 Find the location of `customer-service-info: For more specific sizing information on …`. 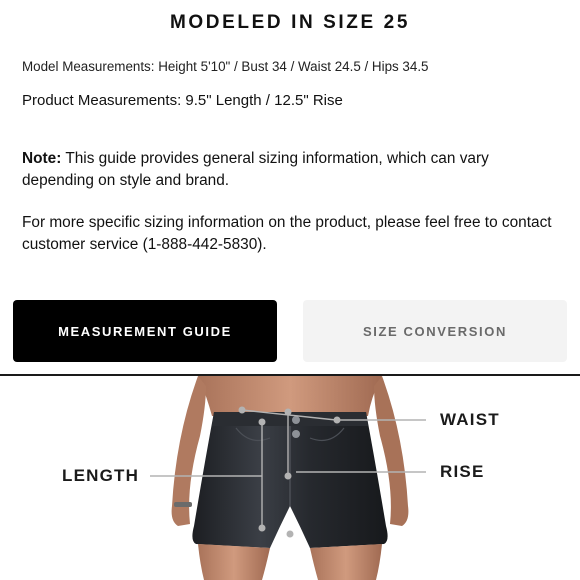

customer-service-info: For more specific sizing information on … is located at coordinates (287, 233).